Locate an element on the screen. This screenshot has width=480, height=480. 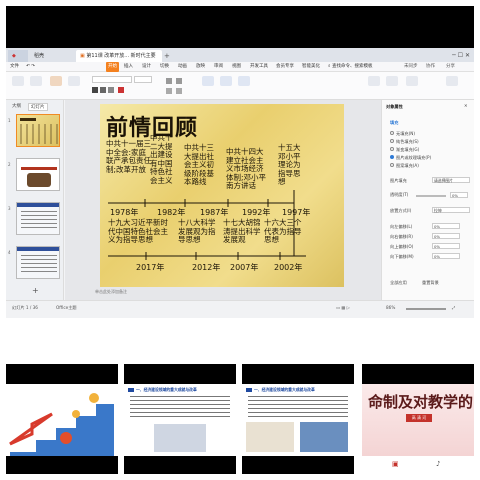
view-buttons: ▭ ▦ ▷ is located at coordinates (343, 307).